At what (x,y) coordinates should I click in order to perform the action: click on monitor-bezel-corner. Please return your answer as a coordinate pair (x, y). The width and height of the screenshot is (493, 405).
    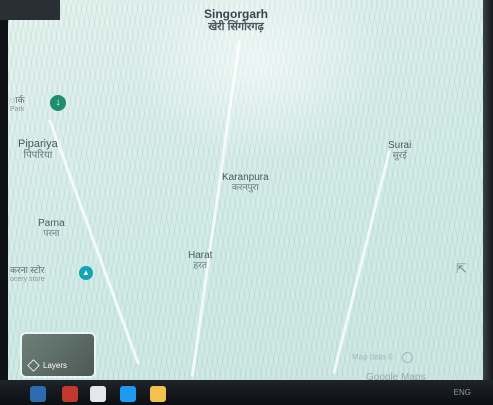
    Looking at the image, I should click on (30, 10).